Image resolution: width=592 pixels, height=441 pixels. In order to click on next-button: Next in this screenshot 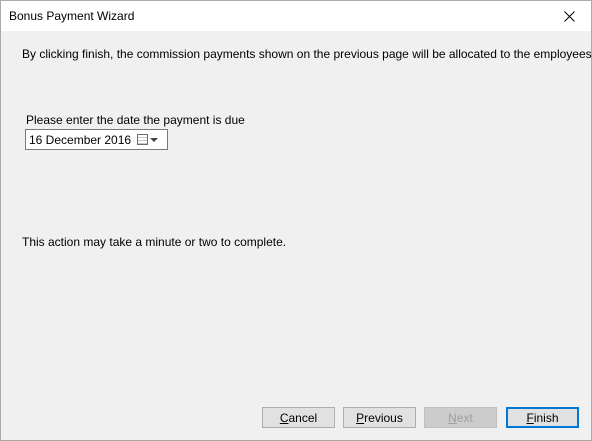, I will do `click(460, 417)`.